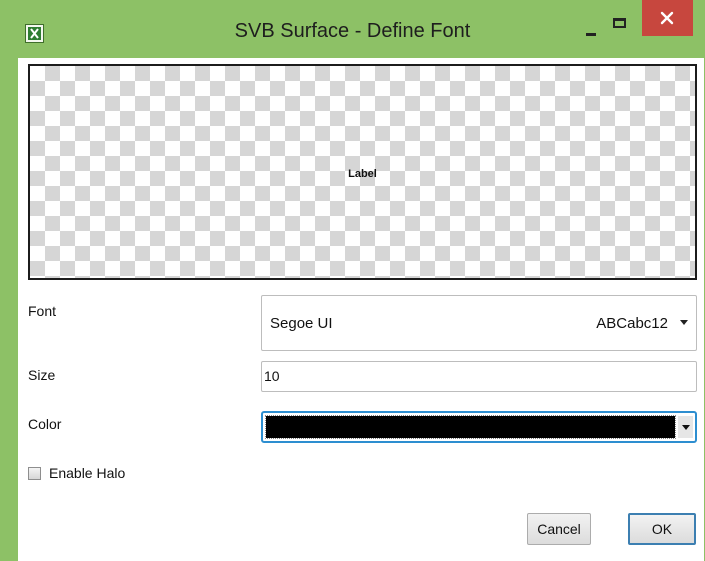 The image size is (705, 561). Describe the element at coordinates (632, 323) in the screenshot. I see `font-sample: ABCabc12` at that location.